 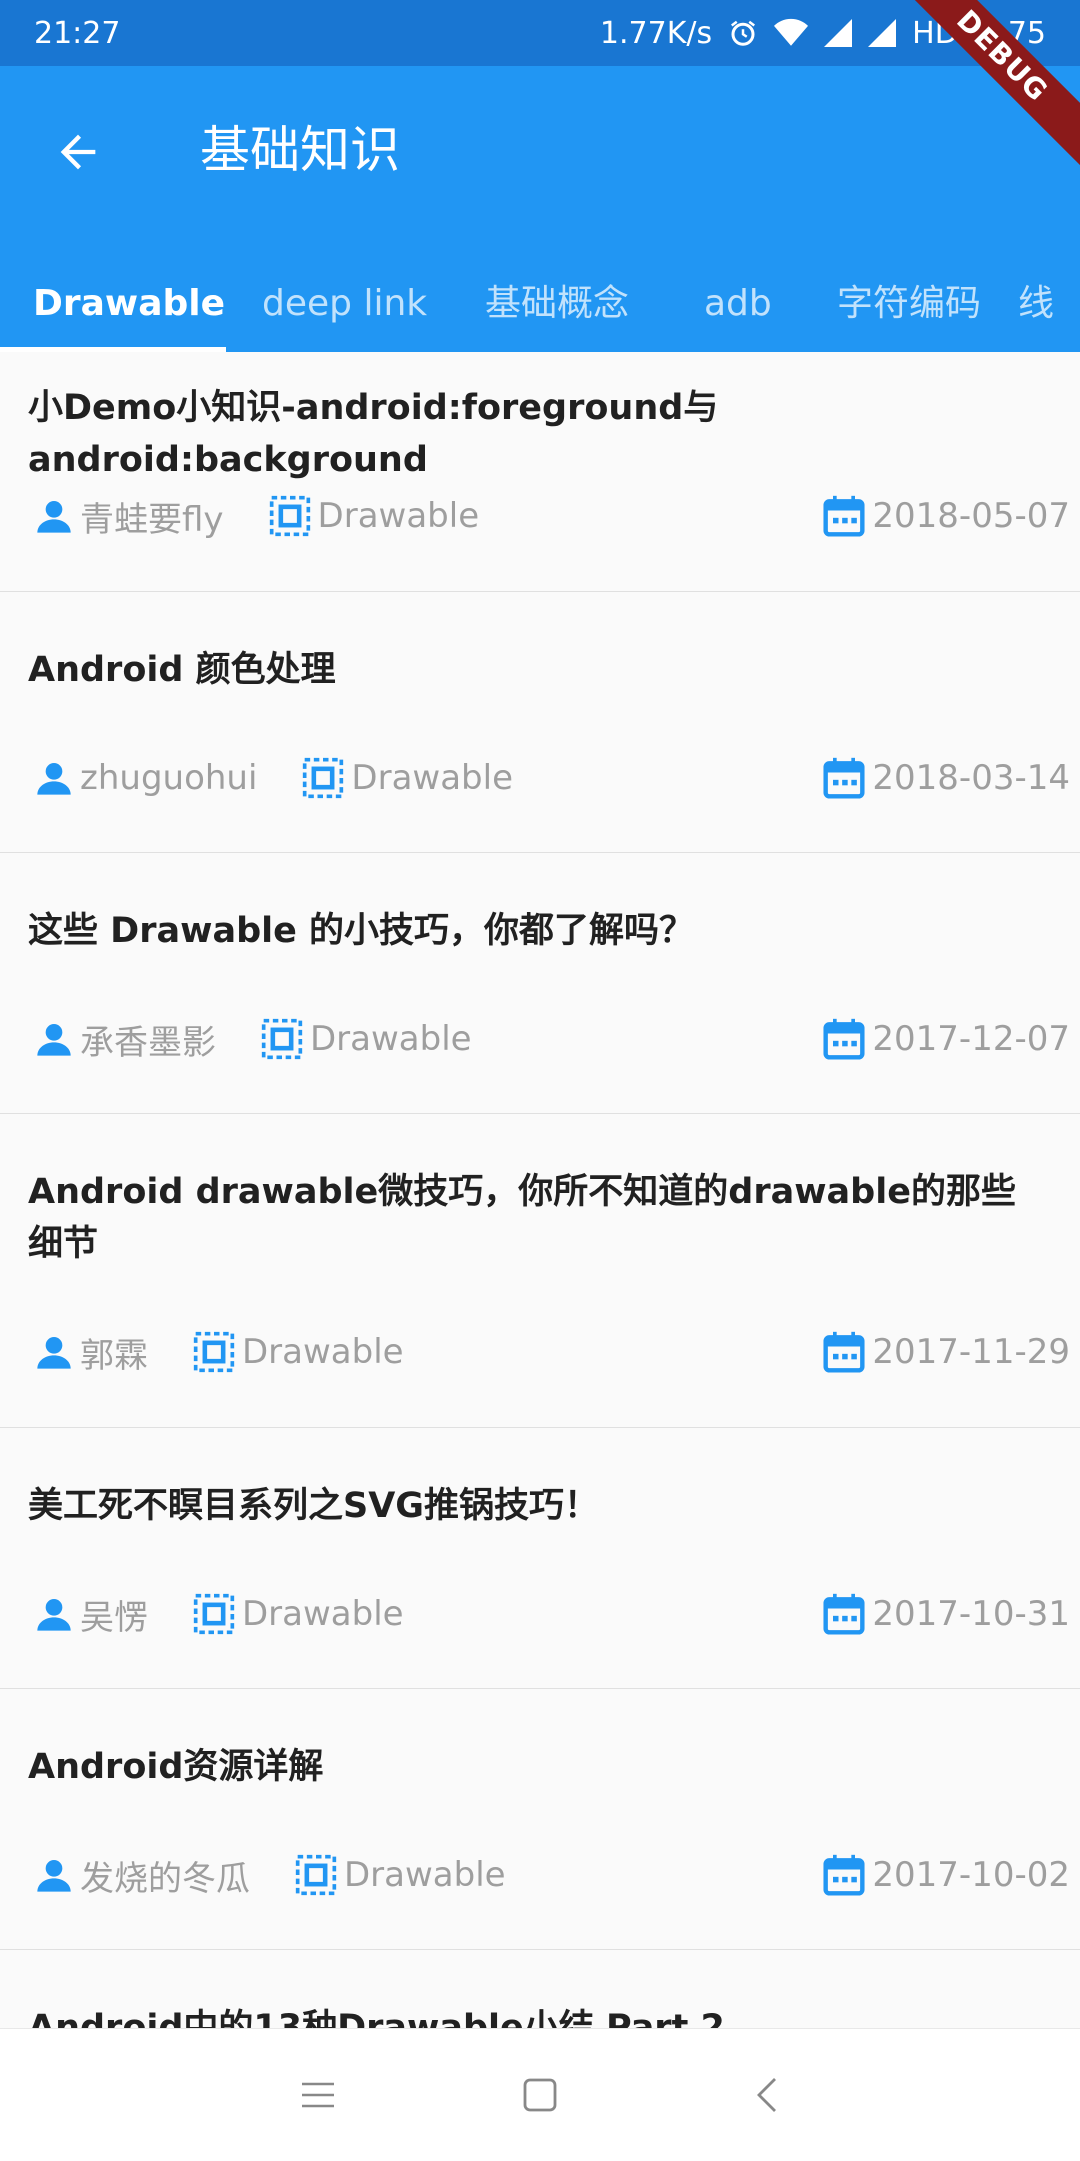 I want to click on tab-char-encoding: 字符编码, so click(x=909, y=304).